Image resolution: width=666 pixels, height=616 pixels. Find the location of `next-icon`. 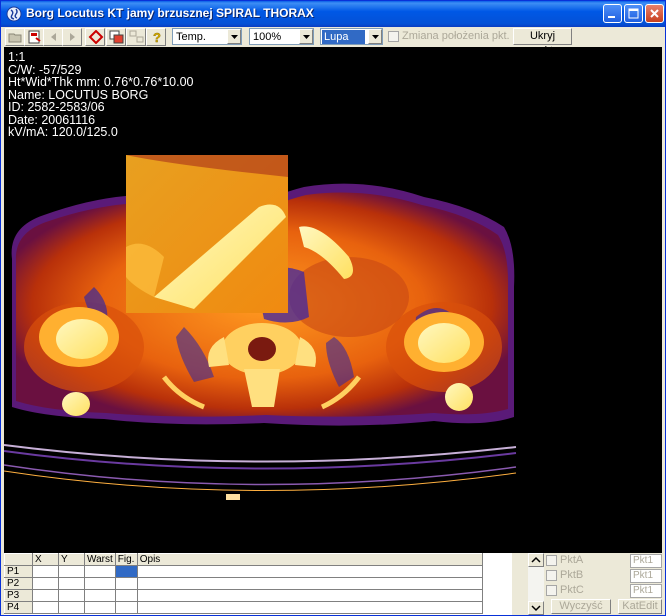

next-icon is located at coordinates (72, 37).